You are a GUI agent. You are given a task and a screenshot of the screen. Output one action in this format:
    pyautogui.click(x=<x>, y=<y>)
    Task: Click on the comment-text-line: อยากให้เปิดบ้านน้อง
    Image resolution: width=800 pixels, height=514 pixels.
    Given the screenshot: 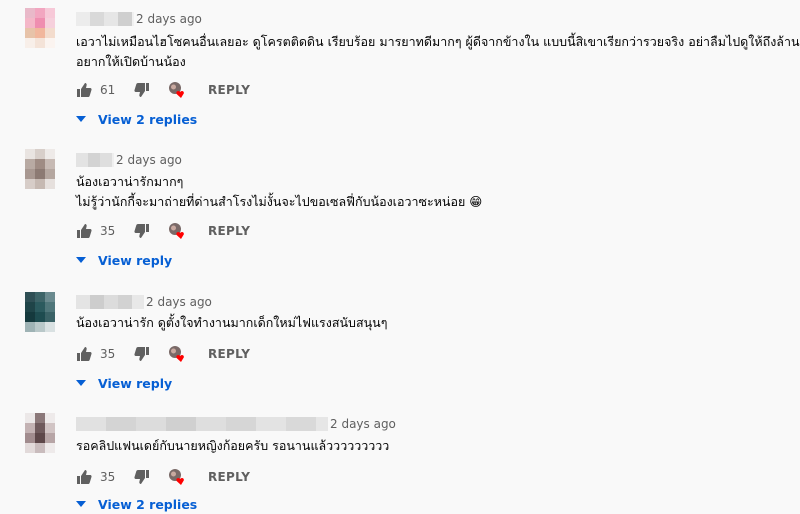 What is the action you would take?
    pyautogui.click(x=131, y=61)
    